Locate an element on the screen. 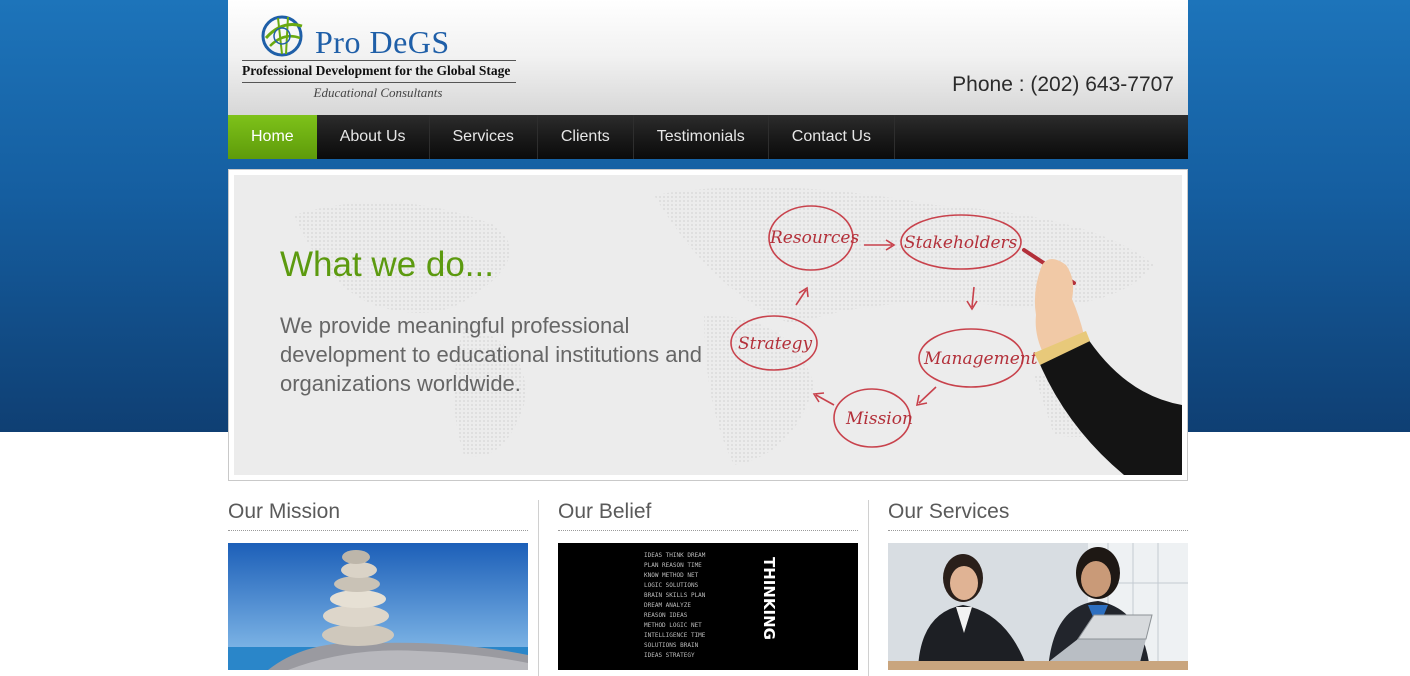 The height and width of the screenshot is (676, 1410). nav-item-contact-us: Contact Us is located at coordinates (832, 137).